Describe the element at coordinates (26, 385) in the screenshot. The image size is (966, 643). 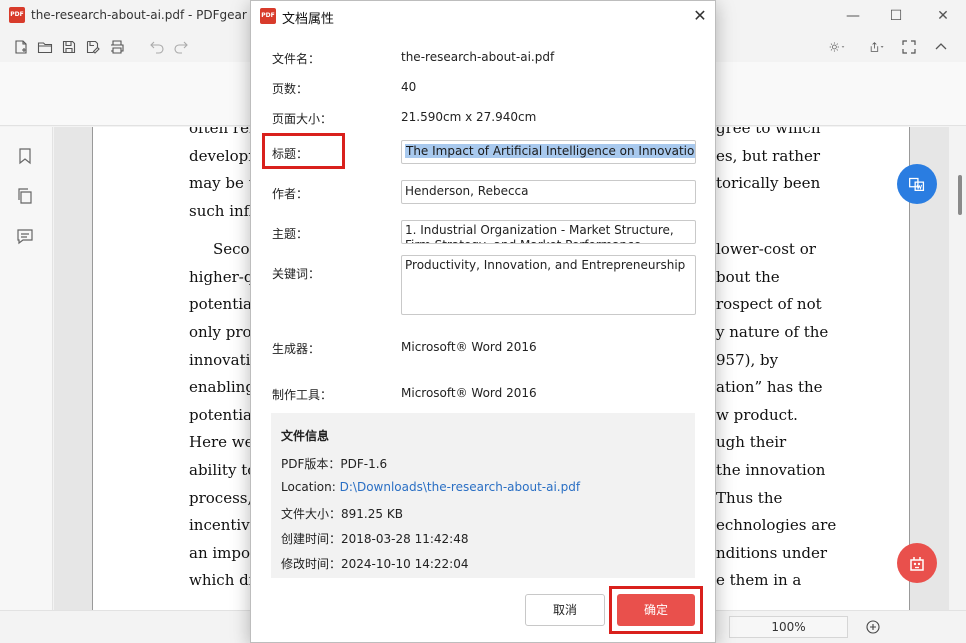
I see `left-sidebar` at that location.